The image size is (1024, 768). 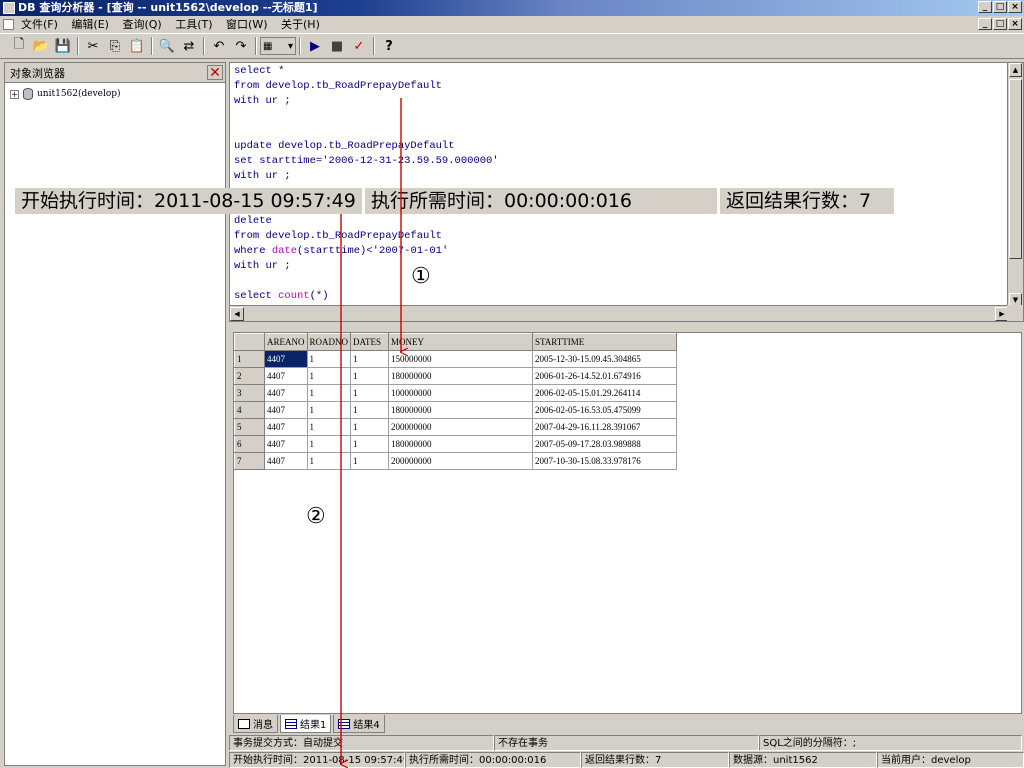 What do you see at coordinates (461, 393) in the screenshot?
I see `table-cell: 100000000` at bounding box center [461, 393].